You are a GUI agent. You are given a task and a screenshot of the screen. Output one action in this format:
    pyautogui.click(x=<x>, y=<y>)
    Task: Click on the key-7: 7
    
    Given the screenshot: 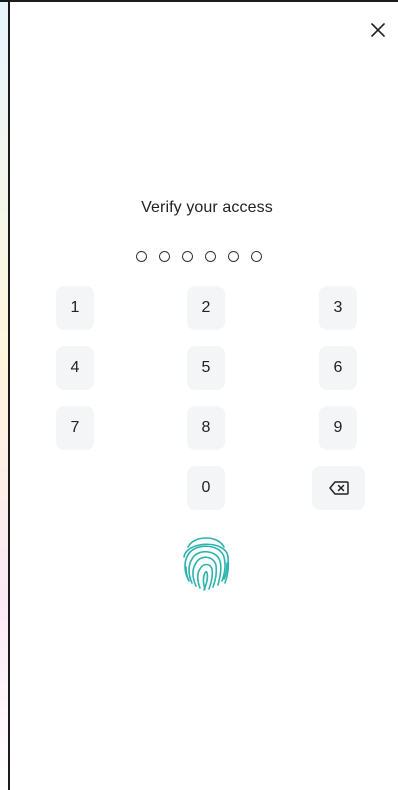 What is the action you would take?
    pyautogui.click(x=75, y=428)
    